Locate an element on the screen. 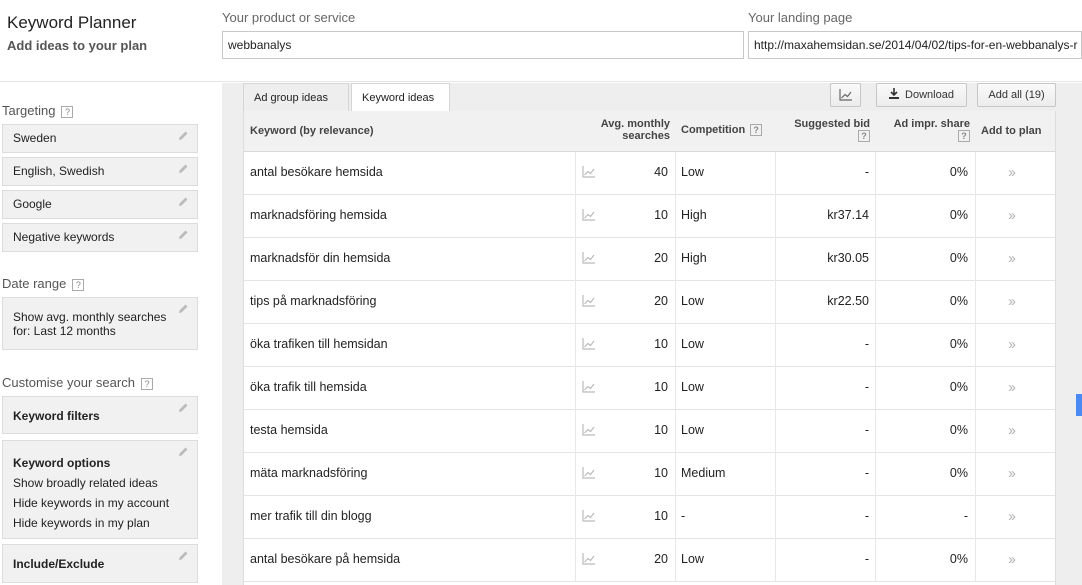 This screenshot has height=585, width=1082. col-suggested-bid: Suggested bid ? is located at coordinates (822, 130).